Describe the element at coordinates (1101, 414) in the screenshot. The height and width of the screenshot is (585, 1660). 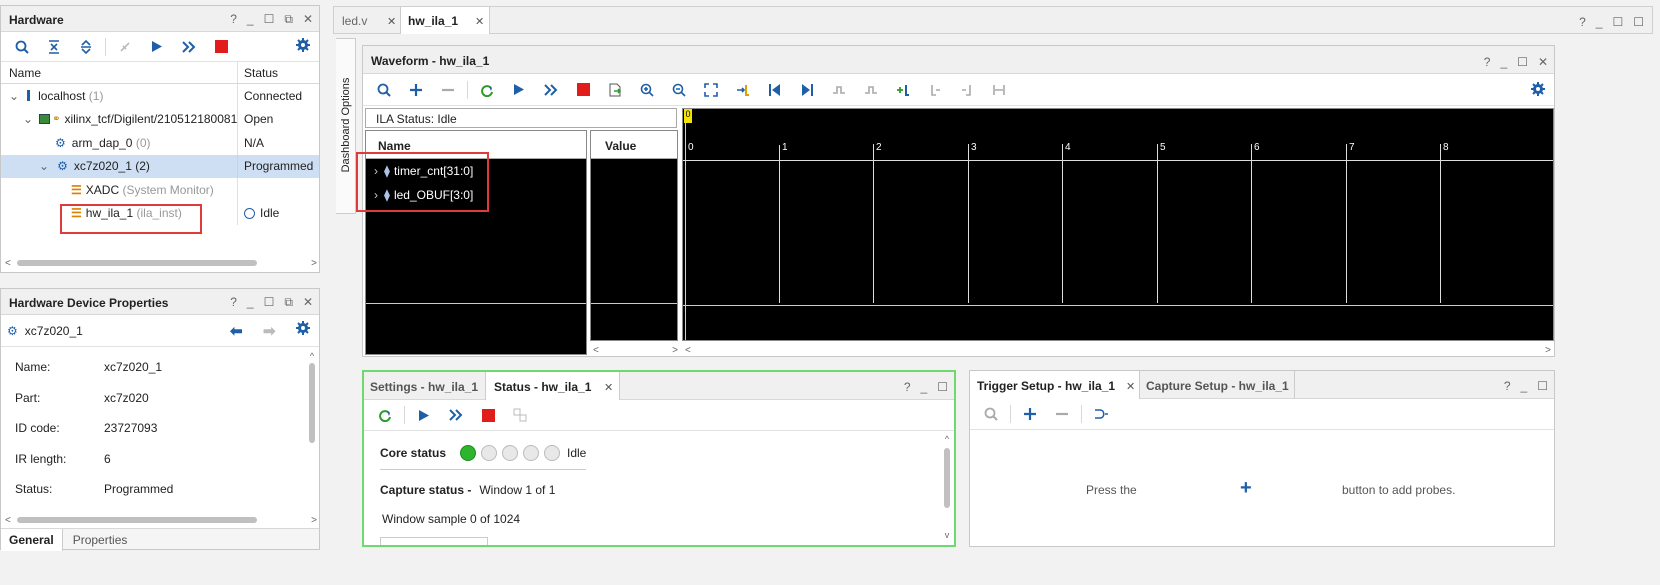
I see `trigger-condition-icon` at that location.